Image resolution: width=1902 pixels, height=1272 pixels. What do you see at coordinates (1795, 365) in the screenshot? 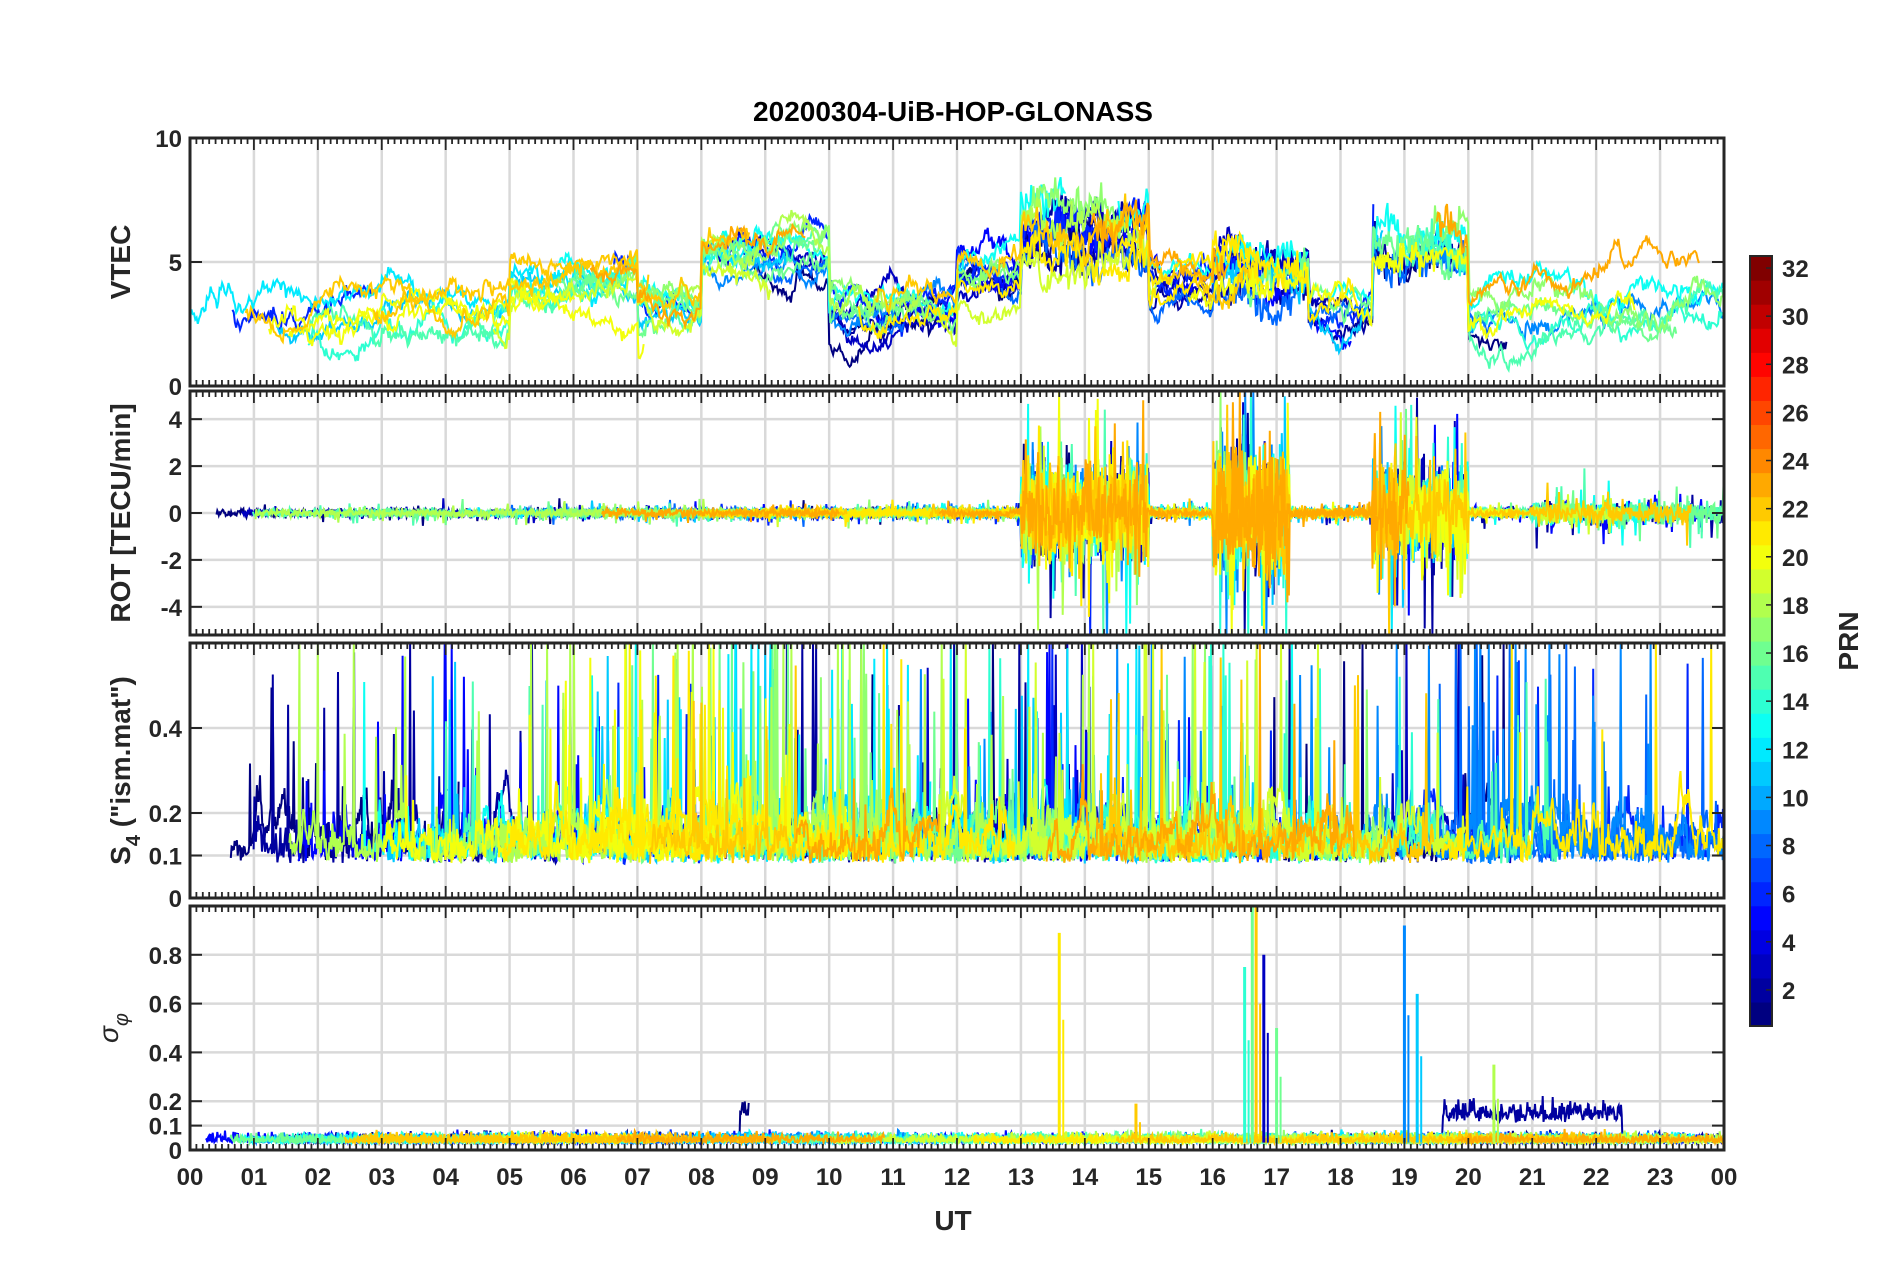
I see `colorbar-tick-label: 28` at bounding box center [1795, 365].